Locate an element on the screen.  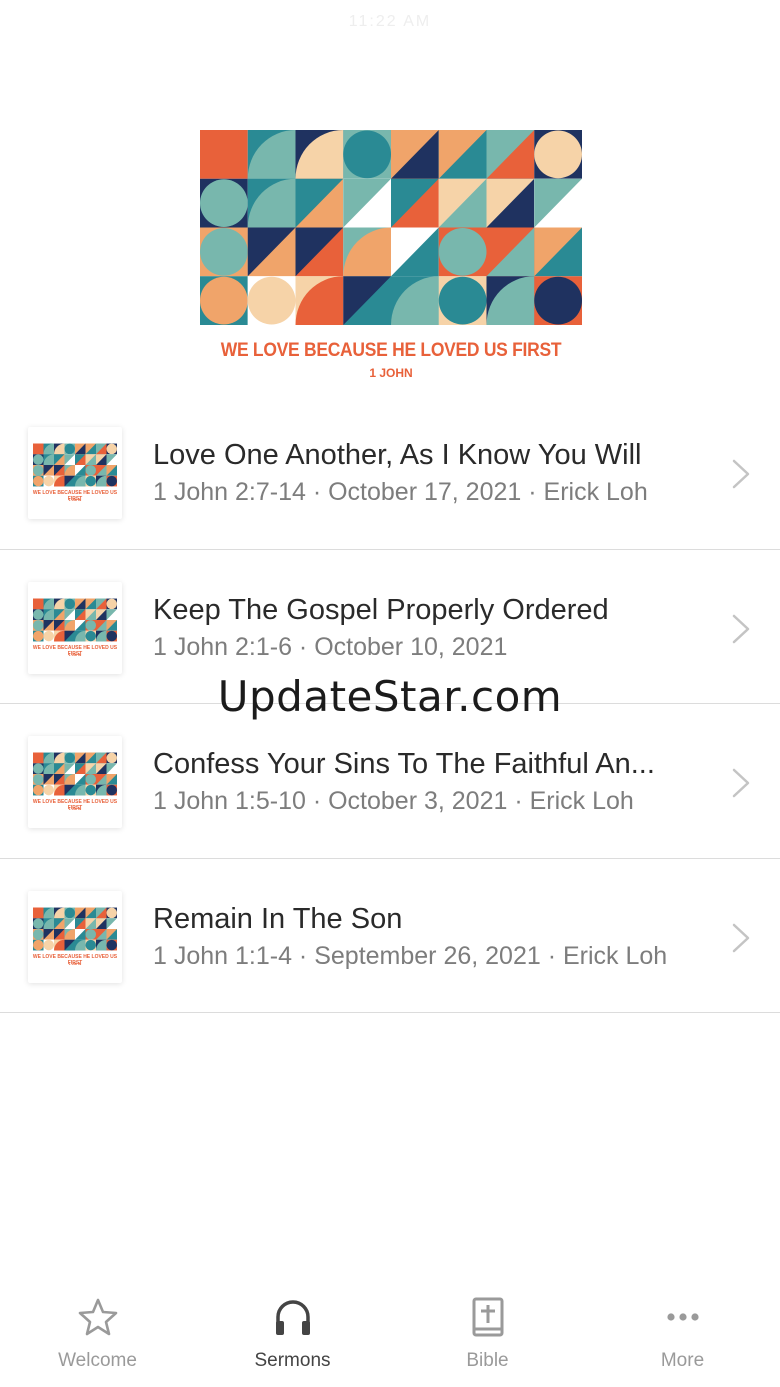
tab-label: More is located at coordinates (682, 1360).